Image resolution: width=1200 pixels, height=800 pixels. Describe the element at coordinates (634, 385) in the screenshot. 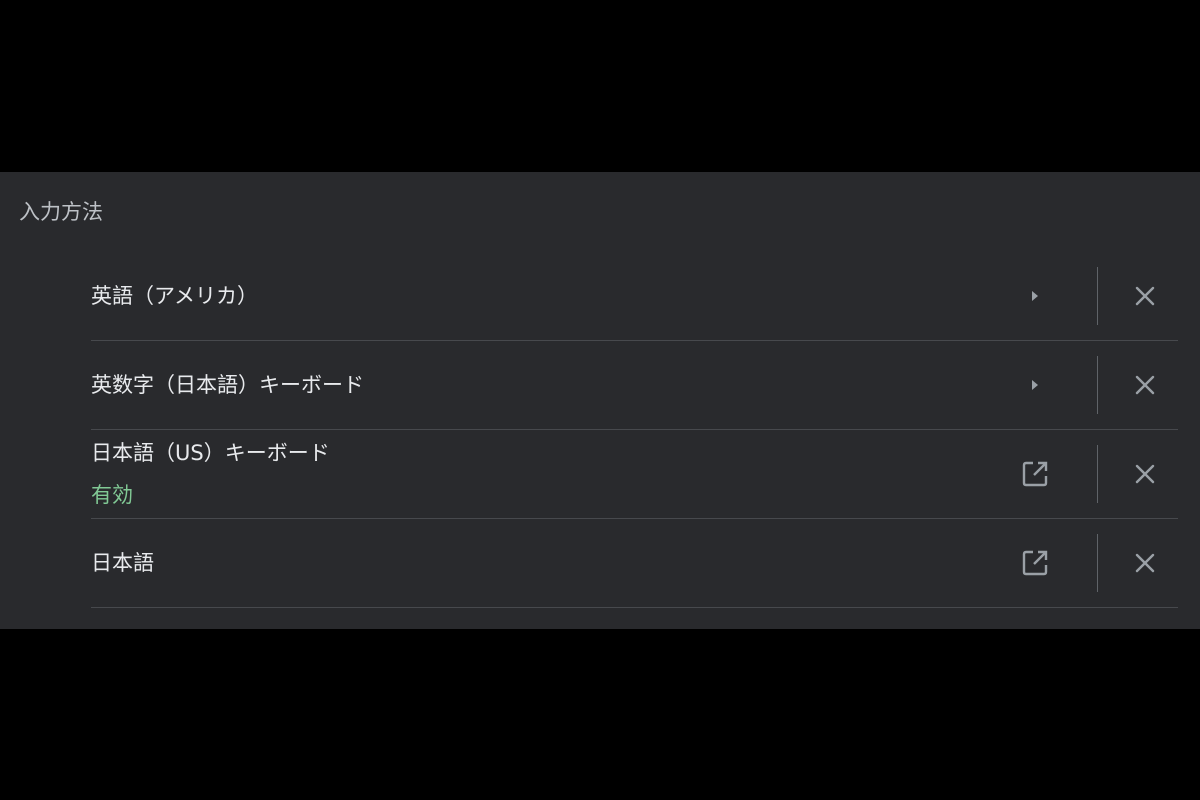

I see `list-item: 英数字（日本語）キーボード` at that location.